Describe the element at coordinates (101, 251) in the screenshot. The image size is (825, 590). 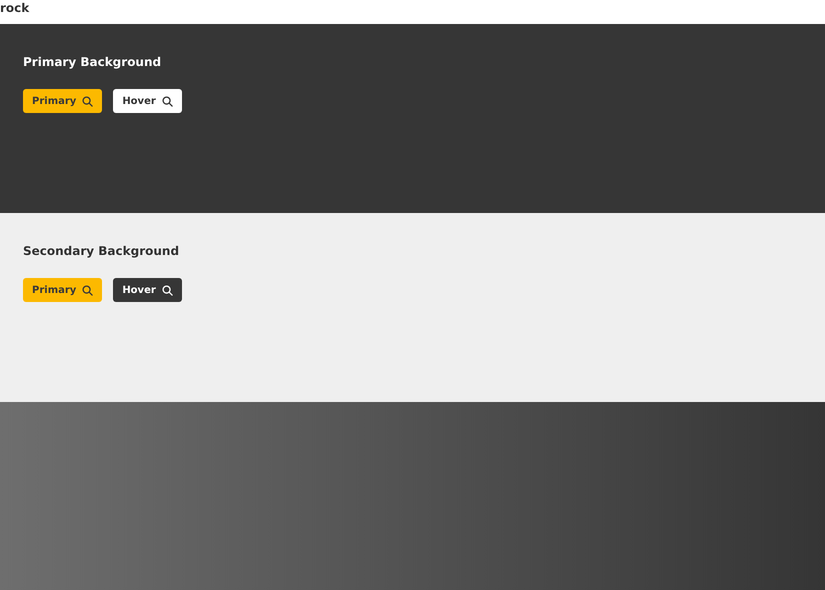
I see `section-heading: Secondary Background` at that location.